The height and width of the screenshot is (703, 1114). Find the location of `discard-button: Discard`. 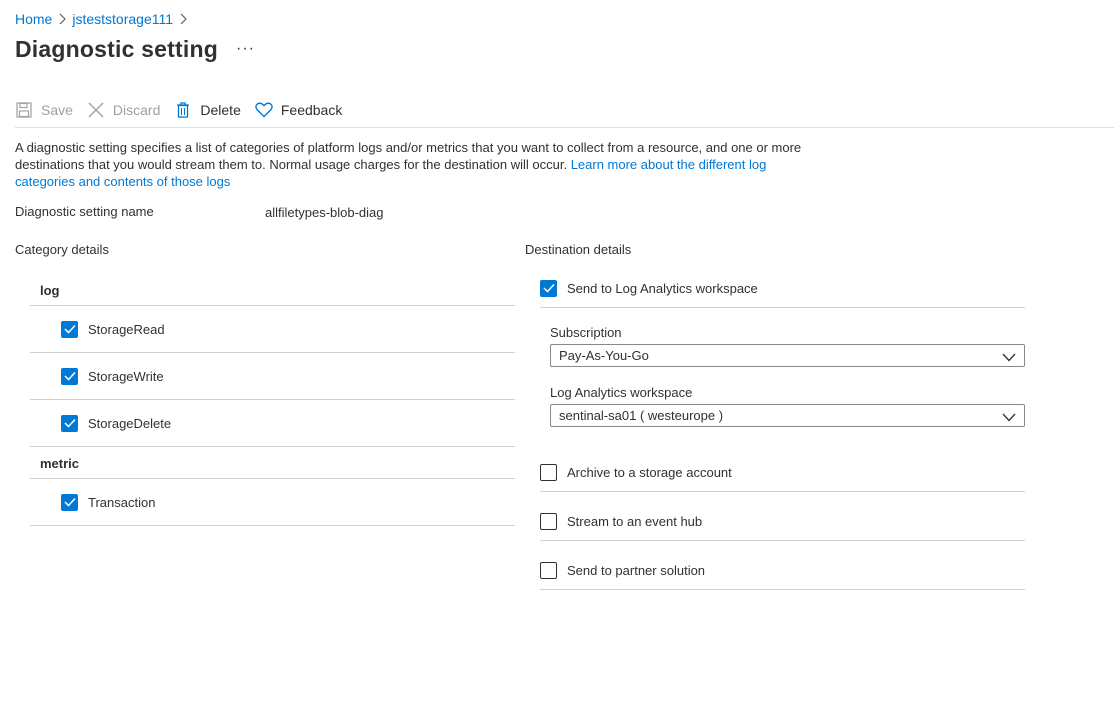

discard-button: Discard is located at coordinates (123, 110).